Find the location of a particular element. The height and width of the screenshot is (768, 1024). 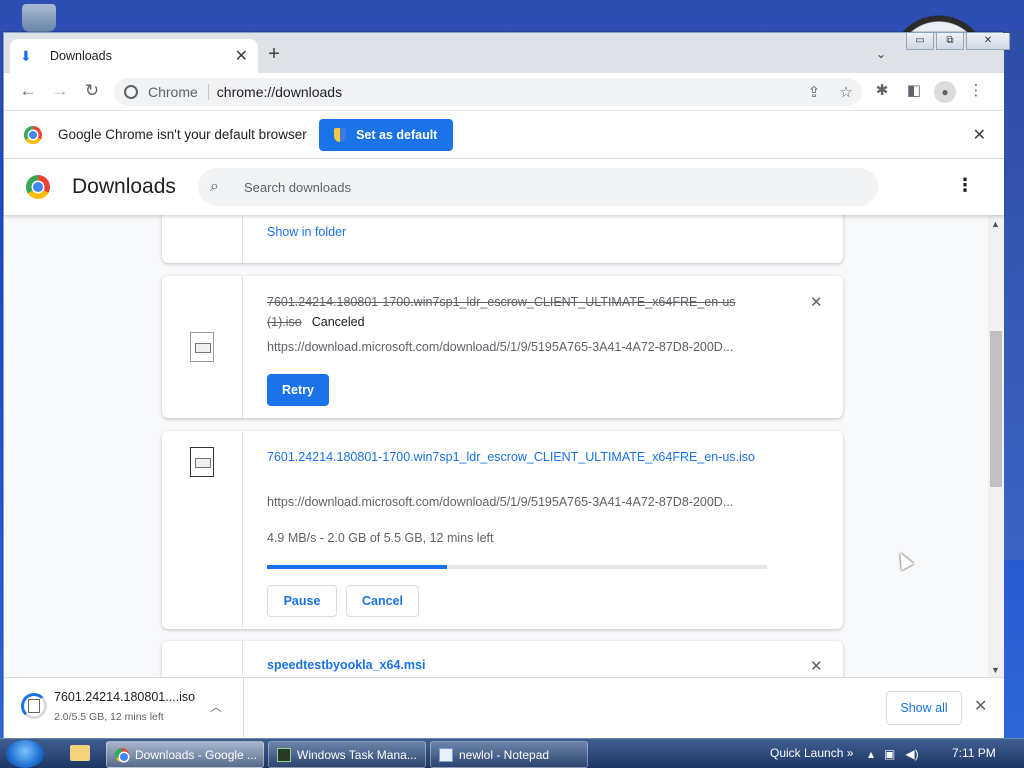

task-manager-icon is located at coordinates (284, 754).